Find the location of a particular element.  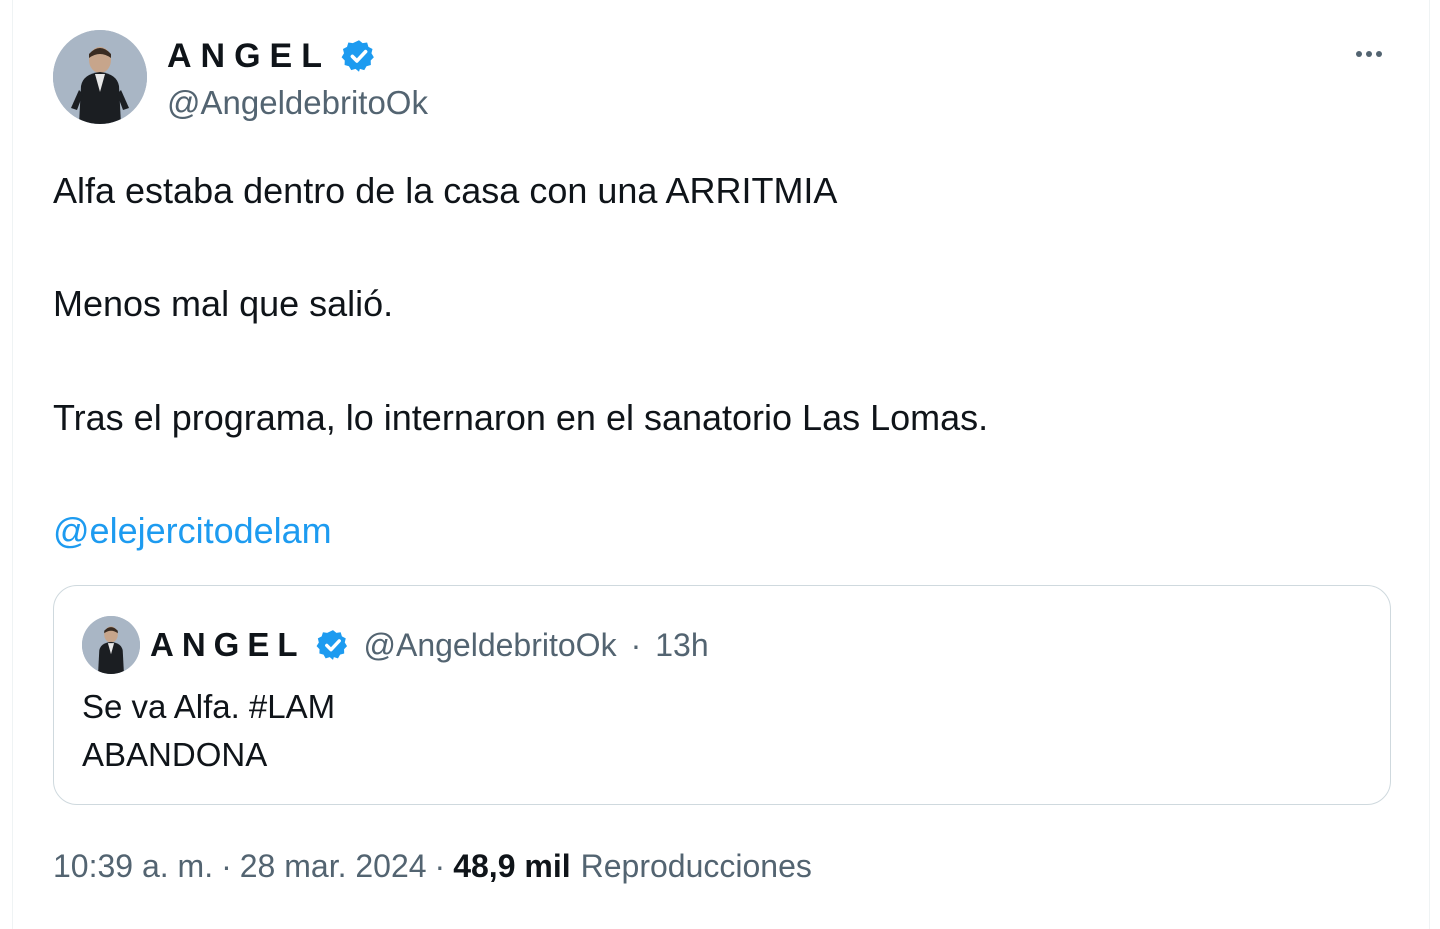

mention-link: @elejercitodelam is located at coordinates (192, 531).